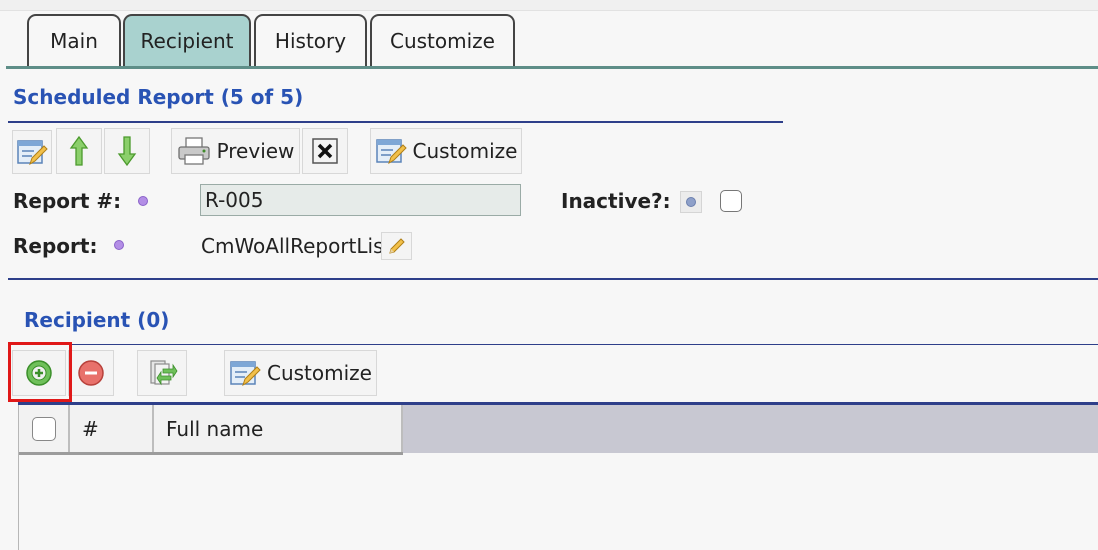 The image size is (1098, 550). What do you see at coordinates (158, 97) in the screenshot?
I see `scheduled-report-title: Scheduled Report (5 of 5)` at bounding box center [158, 97].